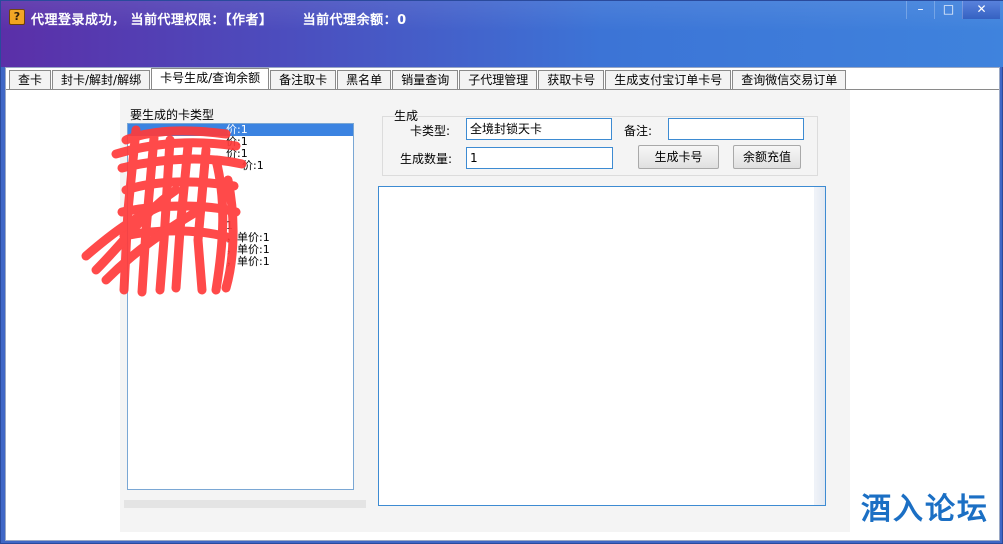 The height and width of the screenshot is (544, 1003). Describe the element at coordinates (678, 157) in the screenshot. I see `generate-card-button: 生成卡号` at that location.